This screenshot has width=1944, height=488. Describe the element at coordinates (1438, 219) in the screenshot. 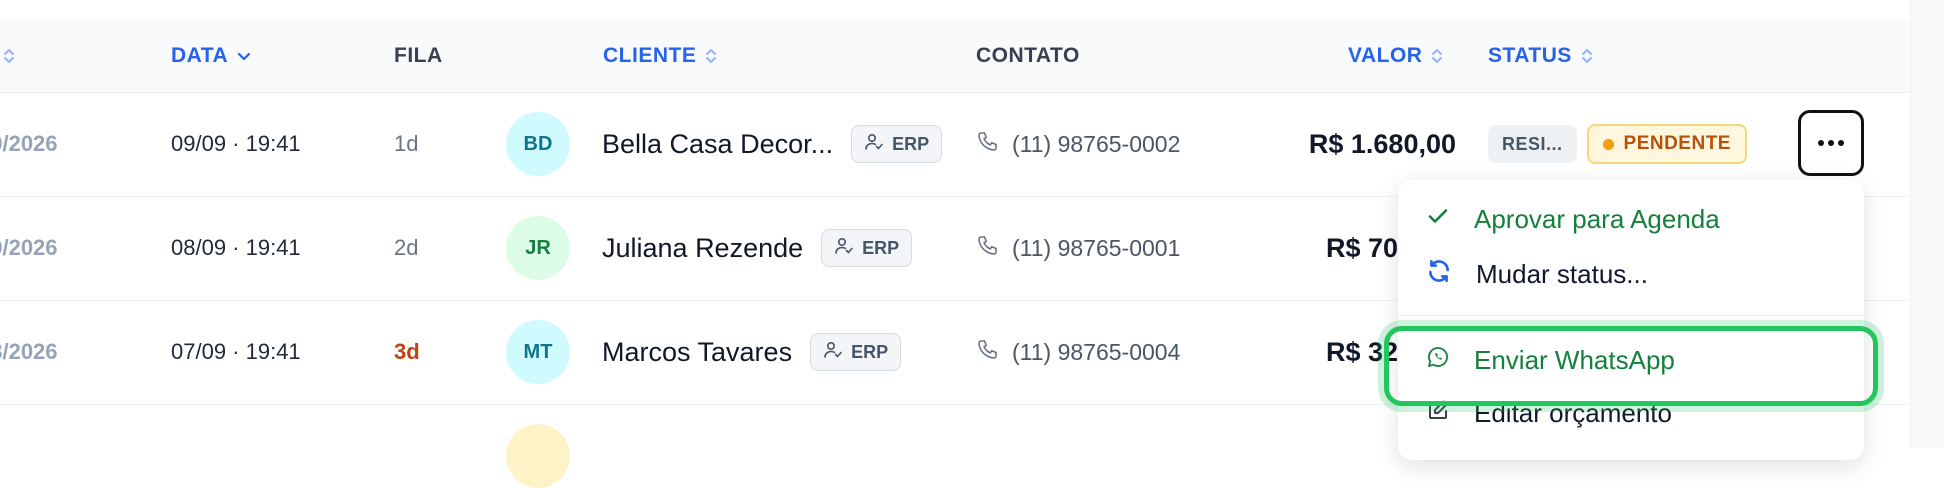

I see `check-icon` at that location.